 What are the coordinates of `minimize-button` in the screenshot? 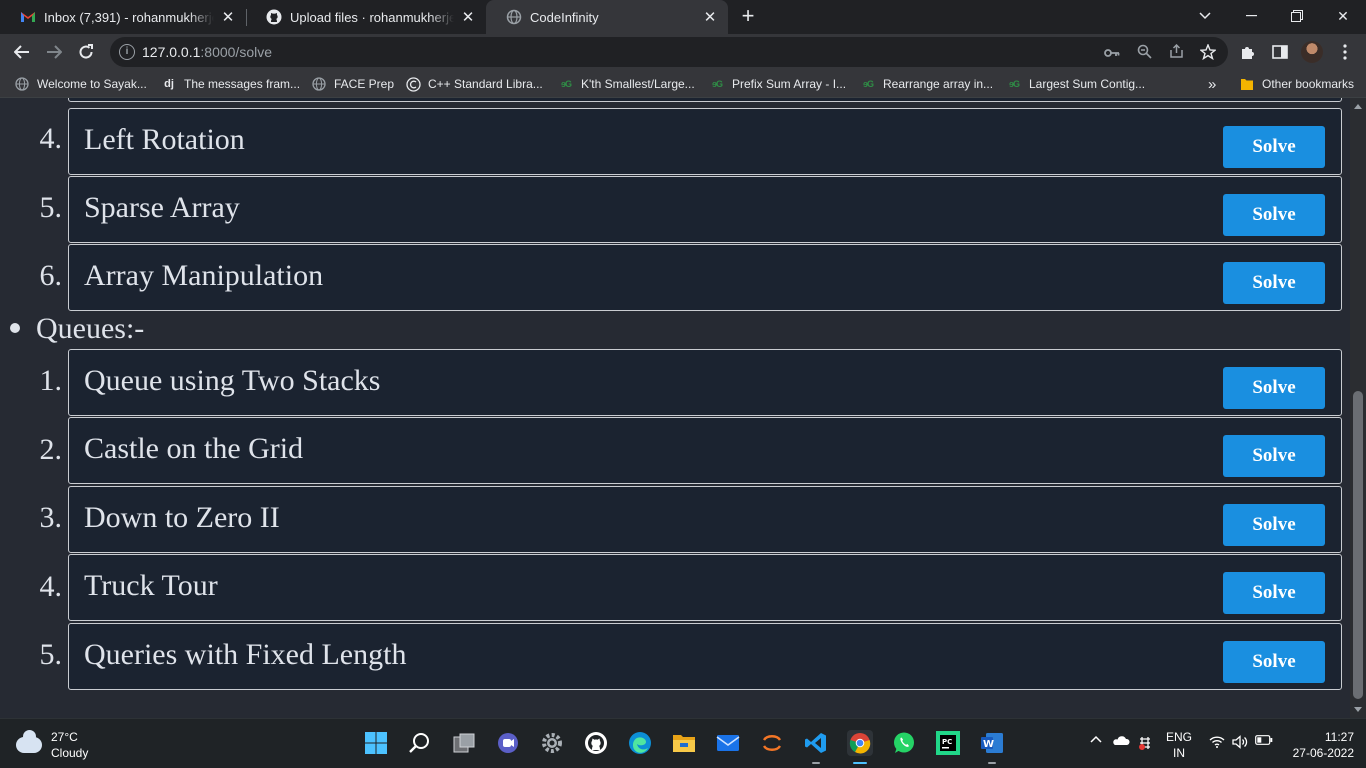 It's located at (1251, 16).